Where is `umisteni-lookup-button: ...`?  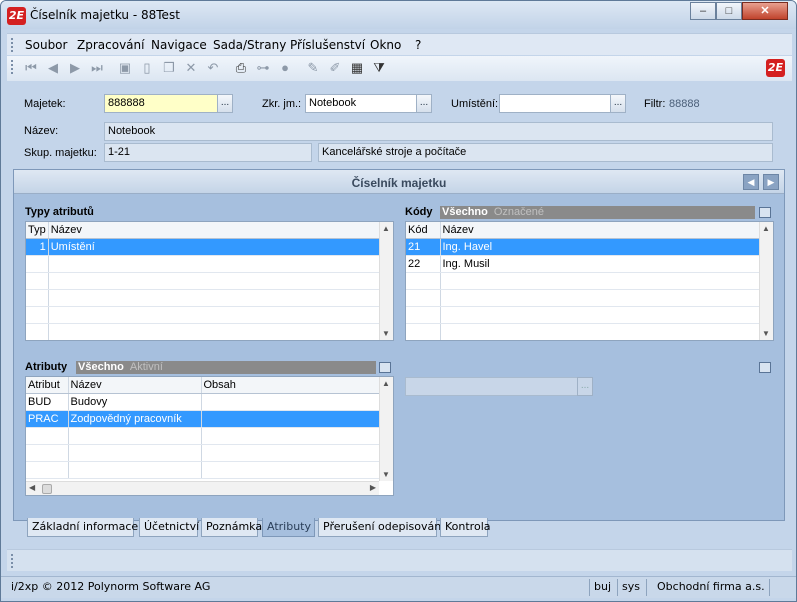
umisteni-lookup-button: ... is located at coordinates (618, 103).